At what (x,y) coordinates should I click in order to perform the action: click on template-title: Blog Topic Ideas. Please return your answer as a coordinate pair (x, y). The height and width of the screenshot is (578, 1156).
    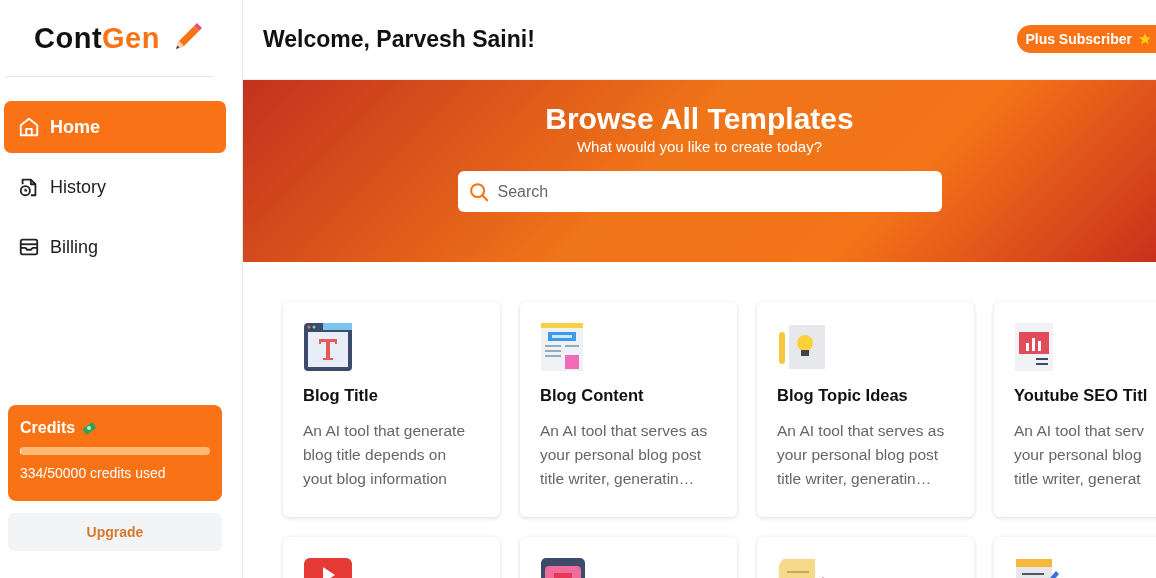
    Looking at the image, I should click on (842, 395).